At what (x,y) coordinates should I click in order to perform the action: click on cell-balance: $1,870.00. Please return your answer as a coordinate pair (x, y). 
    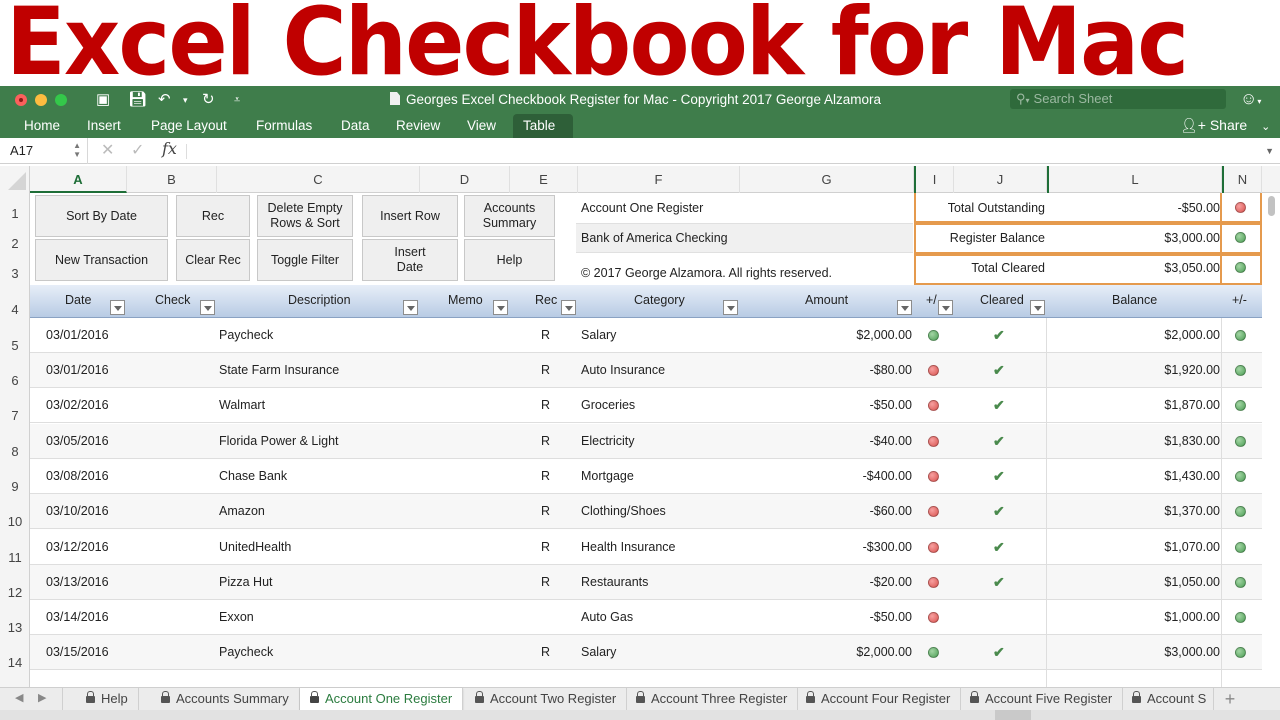
    Looking at the image, I should click on (1145, 405).